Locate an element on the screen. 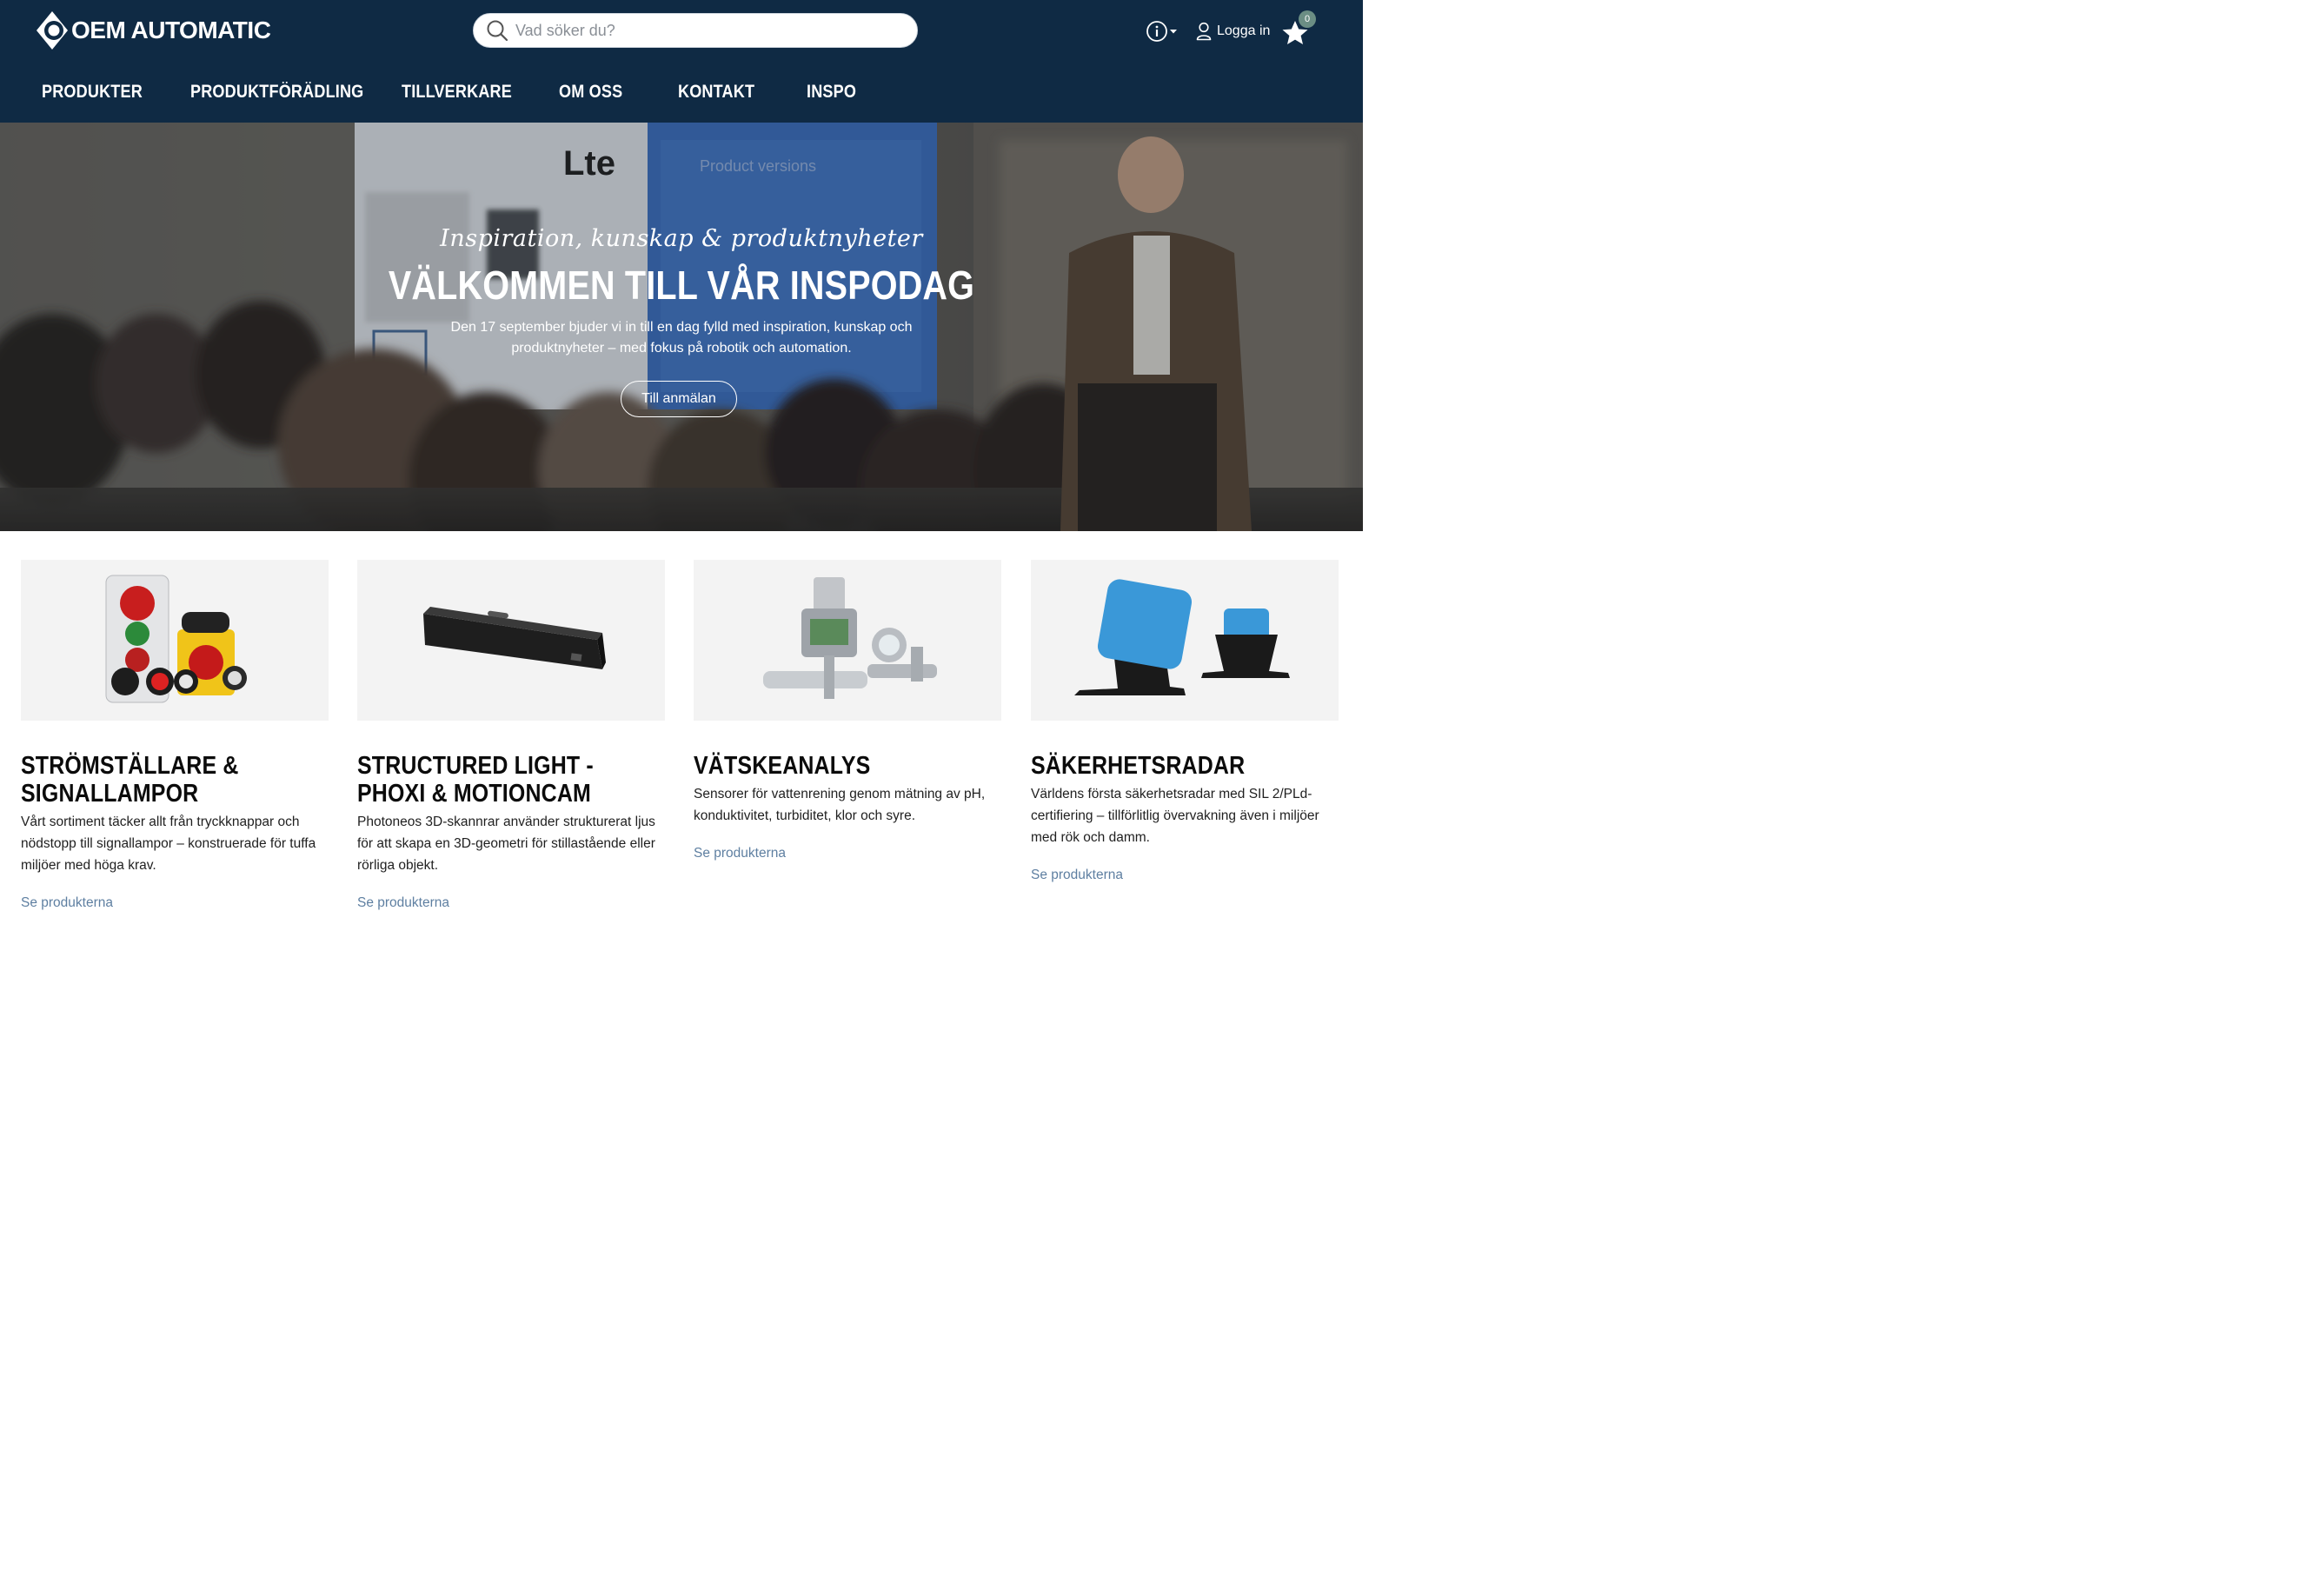 The image size is (2319, 1596). hero-script-tagline: Inspiration, kunskap & produktnyheter is located at coordinates (681, 238).